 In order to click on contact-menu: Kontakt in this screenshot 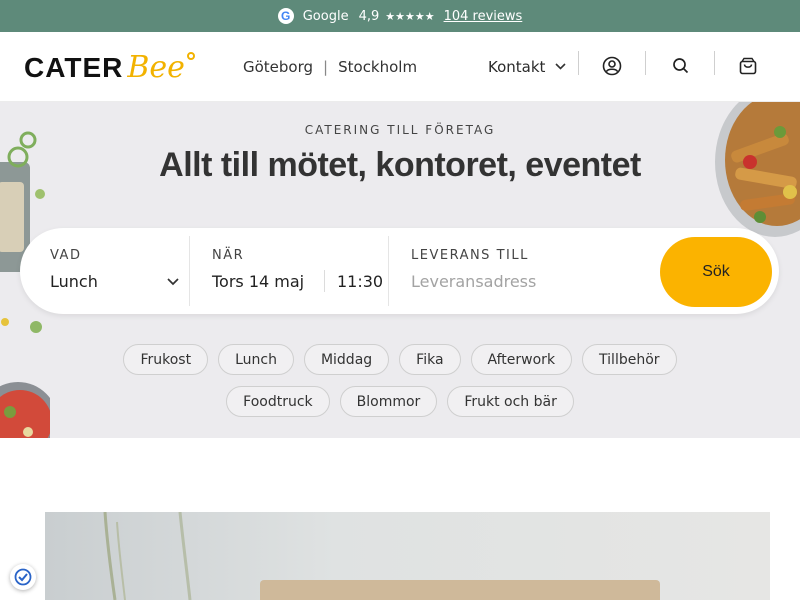, I will do `click(527, 67)`.